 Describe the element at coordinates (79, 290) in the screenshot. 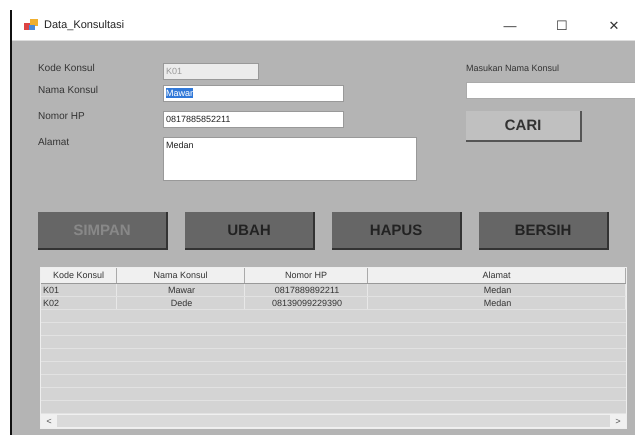

I see `table-cell: K01` at that location.